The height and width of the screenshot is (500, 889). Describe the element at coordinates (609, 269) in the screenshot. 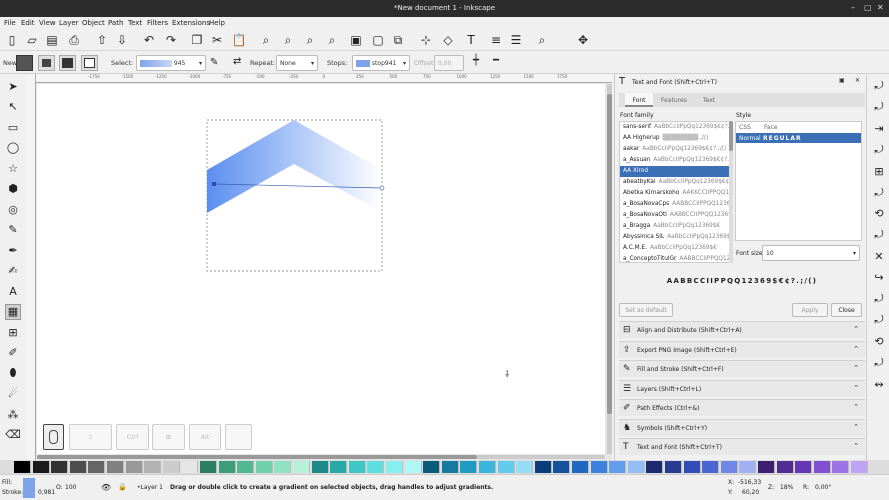

I see `vertical-scrollbar` at that location.